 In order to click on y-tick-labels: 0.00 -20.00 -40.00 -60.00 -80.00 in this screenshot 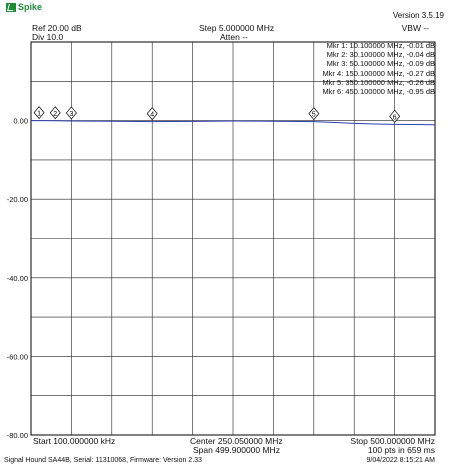, I will do `click(17, 278)`.